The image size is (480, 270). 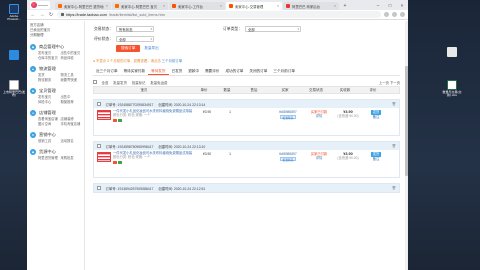 I want to click on chevron-down-icon: ▾, so click(x=151, y=39).